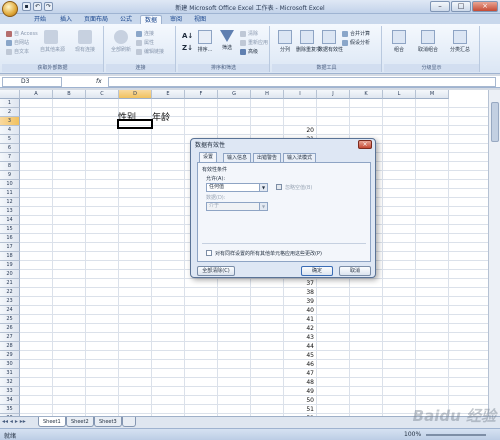 The image size is (500, 440). Describe the element at coordinates (366, 94) in the screenshot. I see `column-header: K` at that location.